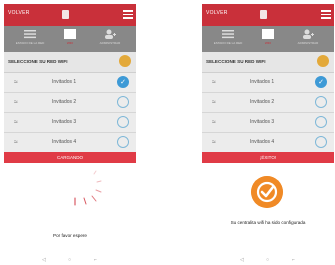 The width and height of the screenshot is (335, 265). I want to click on status-bar: CARGANDO, so click(70, 157).